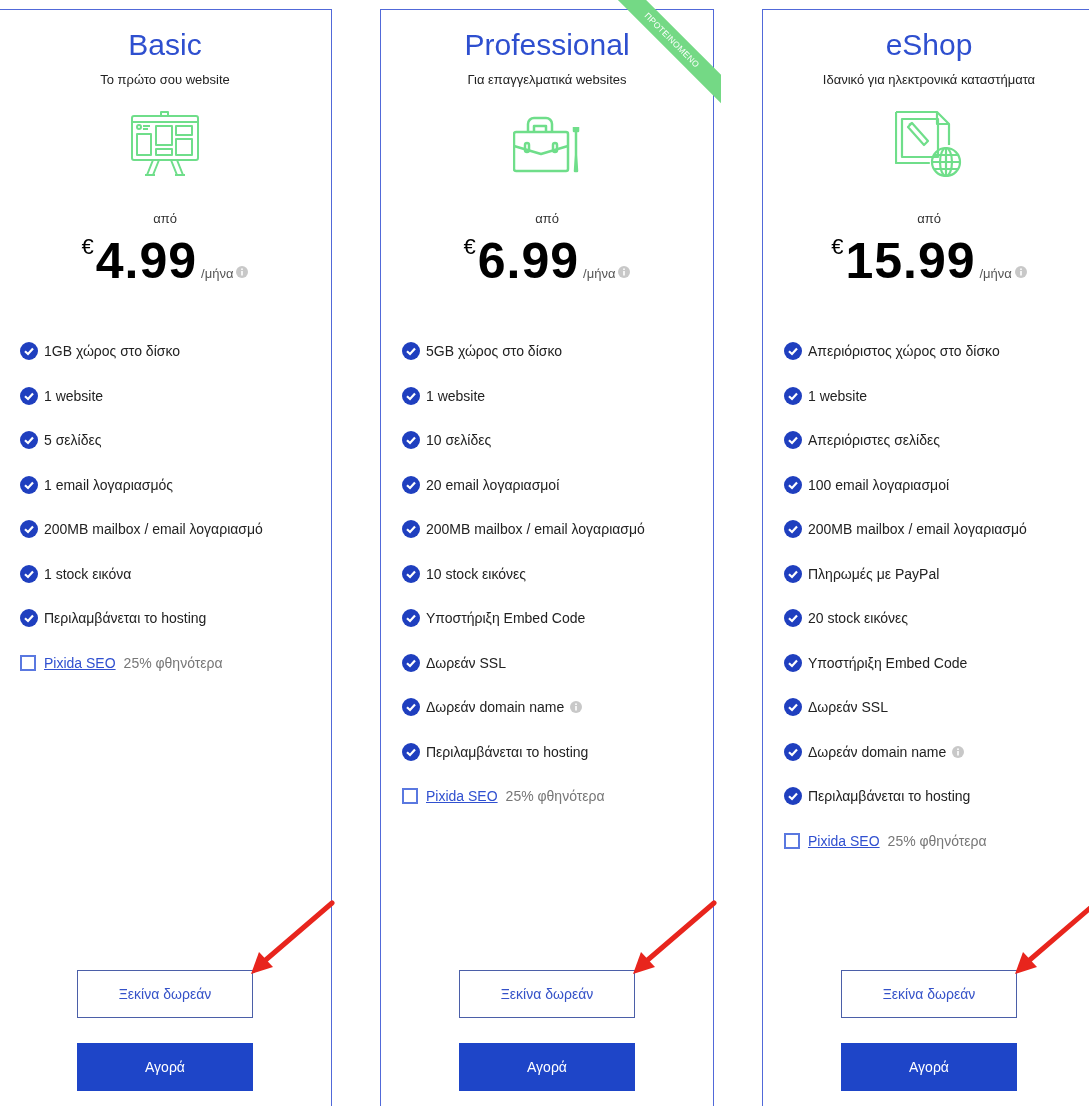 The width and height of the screenshot is (1089, 1106). What do you see at coordinates (910, 261) in the screenshot?
I see `price-amount: 15.99` at bounding box center [910, 261].